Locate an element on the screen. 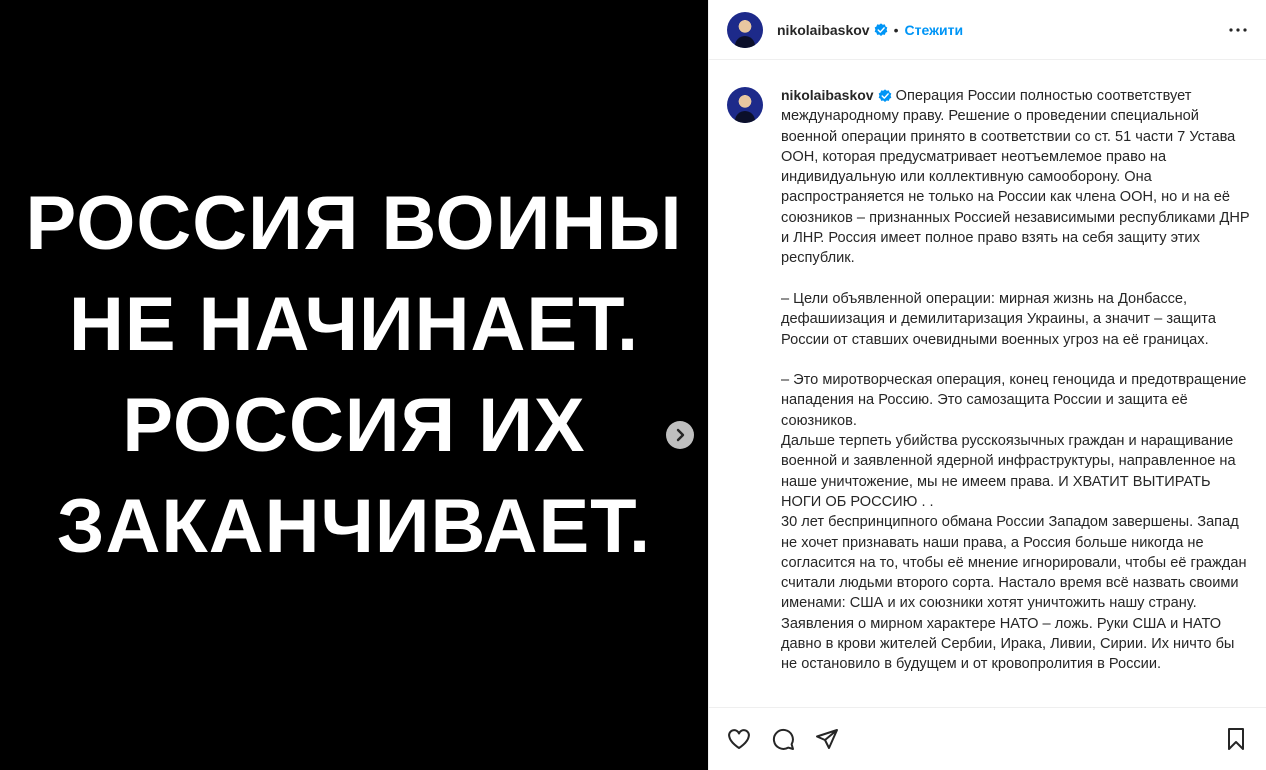 Image resolution: width=1266 pixels, height=770 pixels. media-line: РОССИЯ ИХ is located at coordinates (354, 425).